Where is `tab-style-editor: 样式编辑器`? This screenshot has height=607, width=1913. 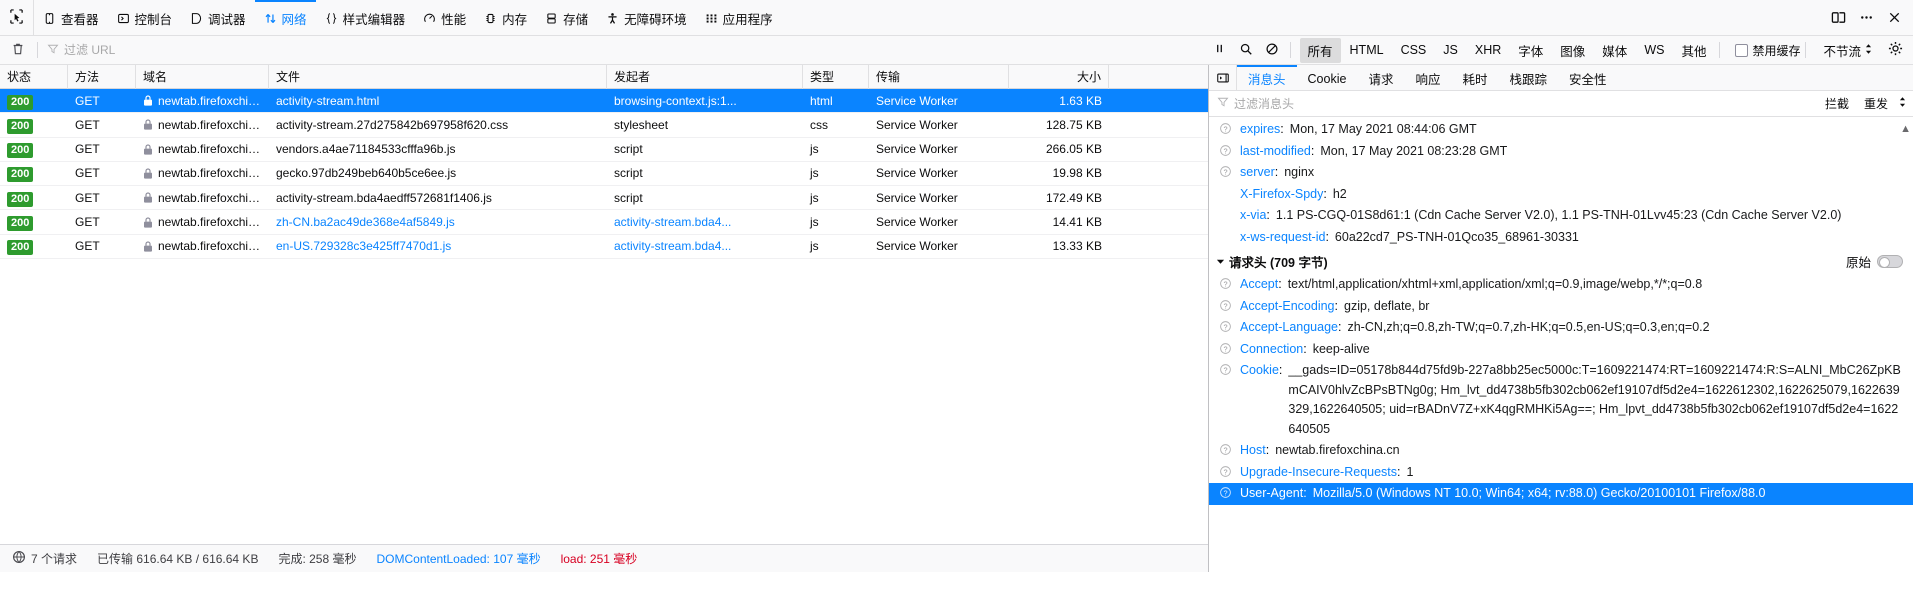
tab-style-editor: 样式编辑器 is located at coordinates (365, 17).